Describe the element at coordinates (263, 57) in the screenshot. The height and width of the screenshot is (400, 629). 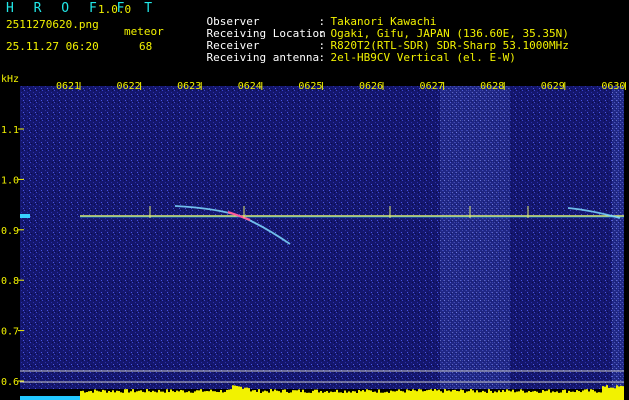
I see `antenna-key: Receiving antenna` at that location.